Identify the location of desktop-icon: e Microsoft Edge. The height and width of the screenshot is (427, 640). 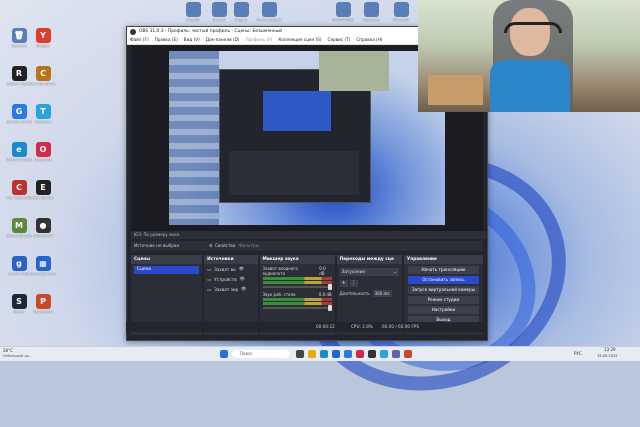
(19, 152).